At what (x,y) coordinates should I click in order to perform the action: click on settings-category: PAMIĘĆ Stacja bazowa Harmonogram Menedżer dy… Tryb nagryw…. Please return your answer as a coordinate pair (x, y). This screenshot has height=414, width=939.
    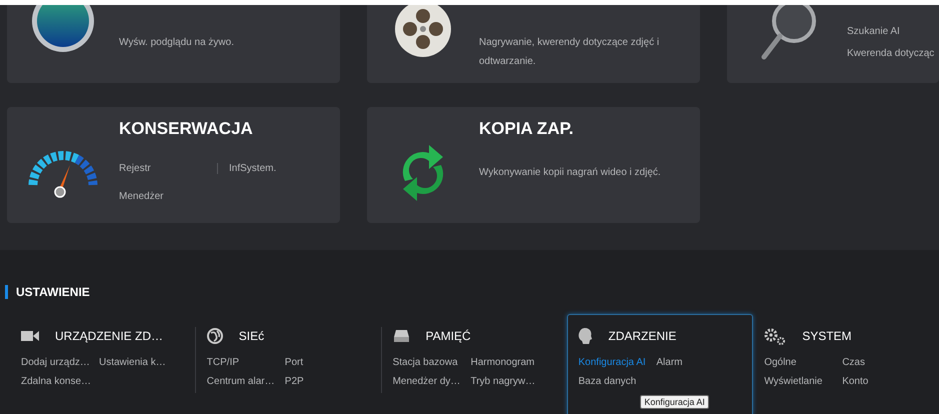
    Looking at the image, I should click on (475, 364).